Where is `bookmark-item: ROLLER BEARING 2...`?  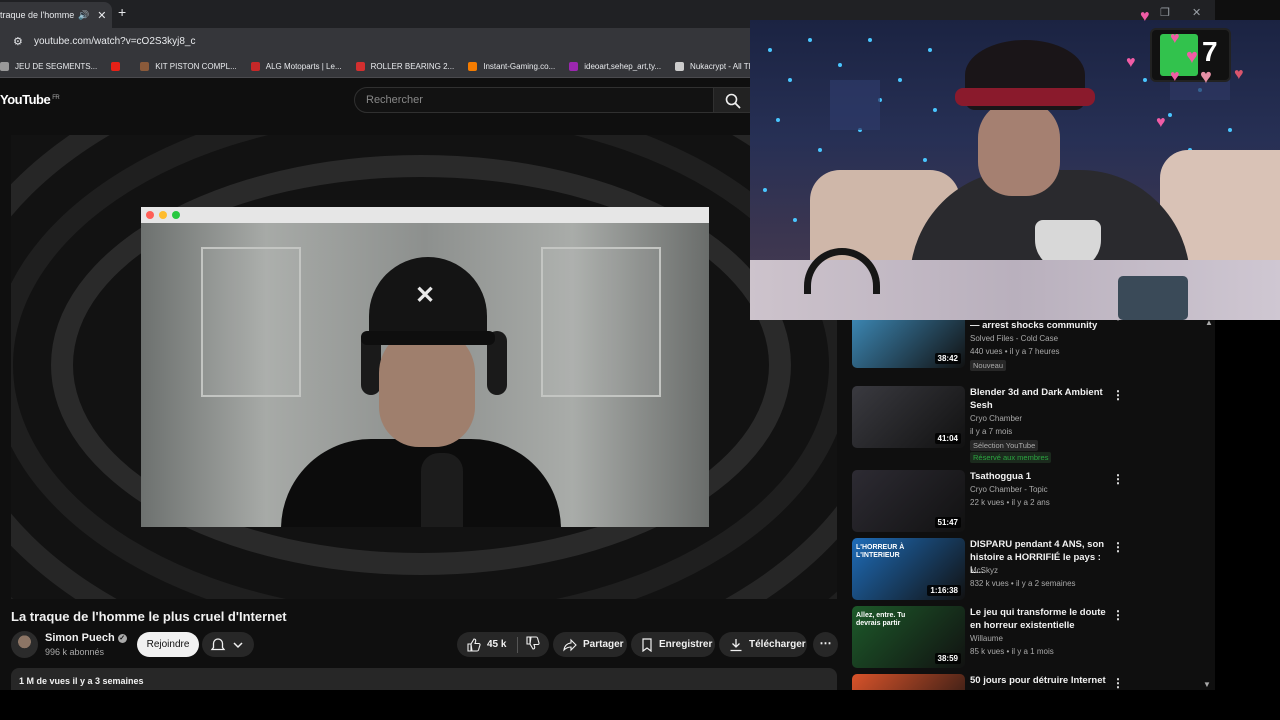 bookmark-item: ROLLER BEARING 2... is located at coordinates (405, 66).